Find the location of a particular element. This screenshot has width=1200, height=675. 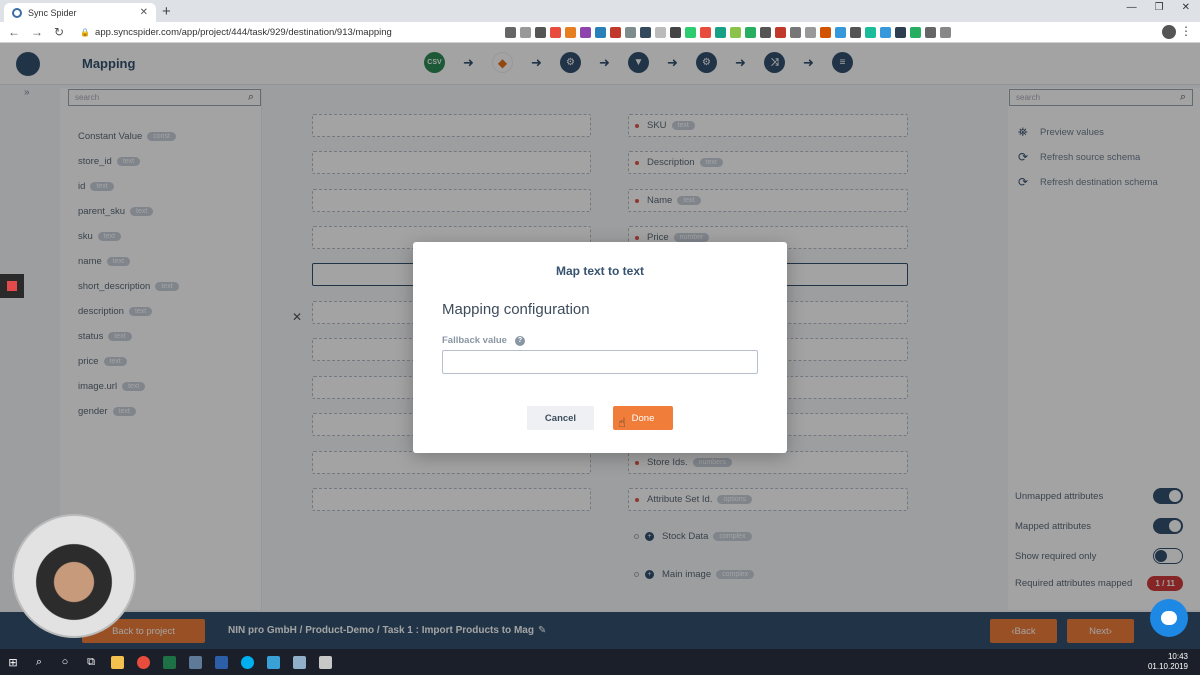

skype-icon is located at coordinates (247, 662).